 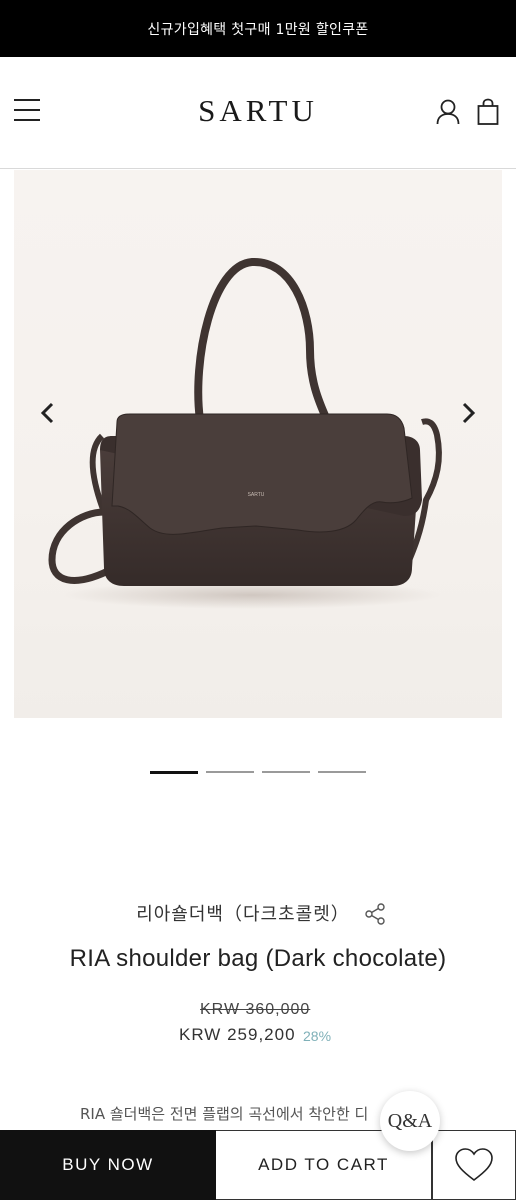 I want to click on promo-banner: 신규가입혜택 첫구매 1만원 할인쿠폰, so click(x=258, y=28).